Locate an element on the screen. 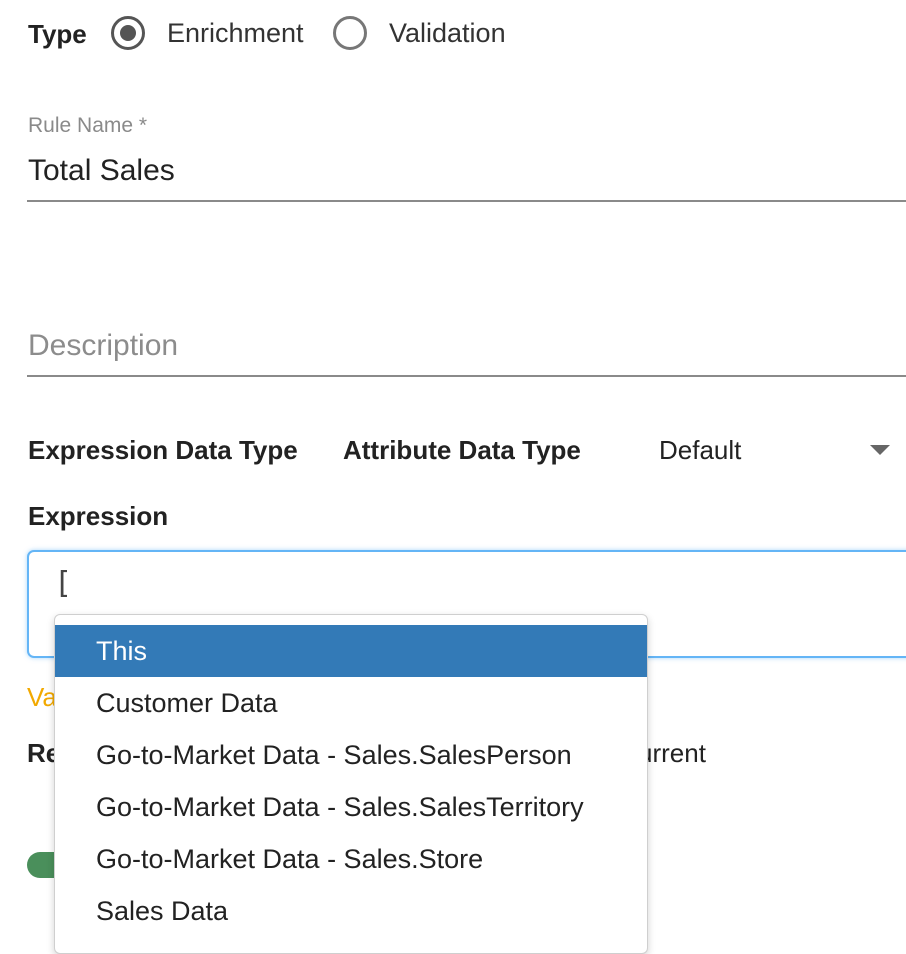 The width and height of the screenshot is (906, 954). radio-validation-label: Validation is located at coordinates (447, 33).